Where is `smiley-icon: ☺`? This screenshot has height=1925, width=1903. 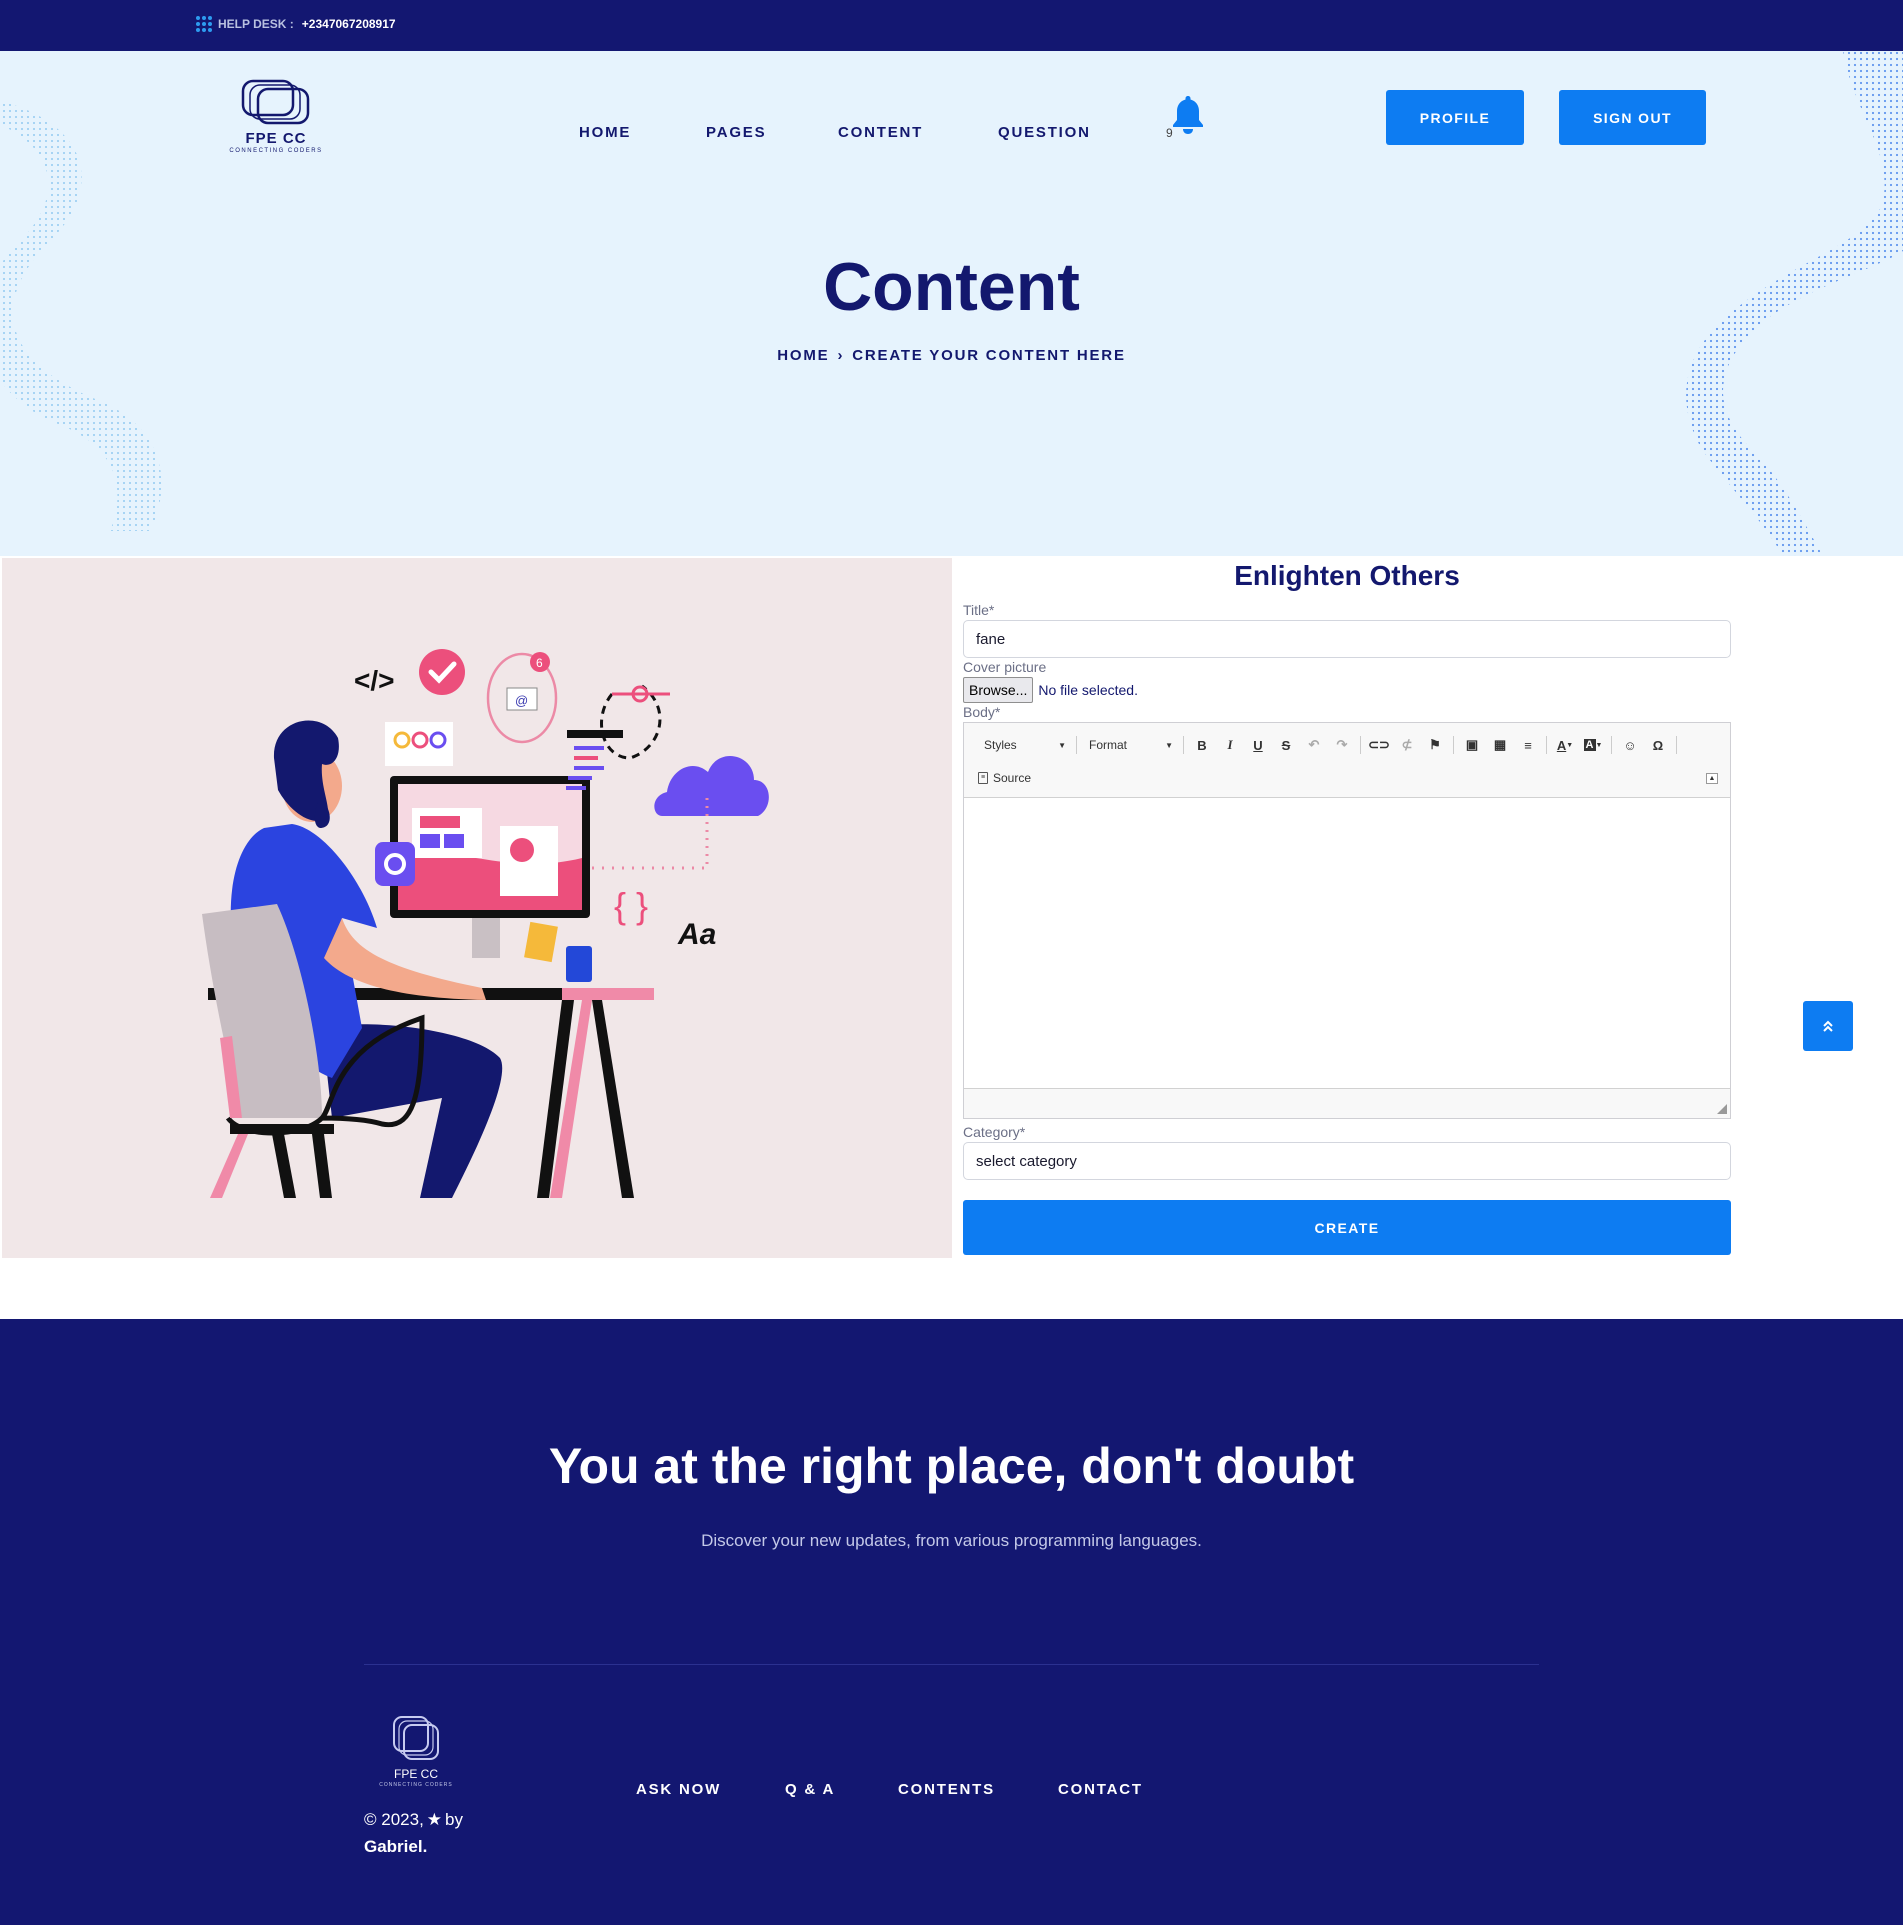
smiley-icon: ☺ is located at coordinates (1630, 745).